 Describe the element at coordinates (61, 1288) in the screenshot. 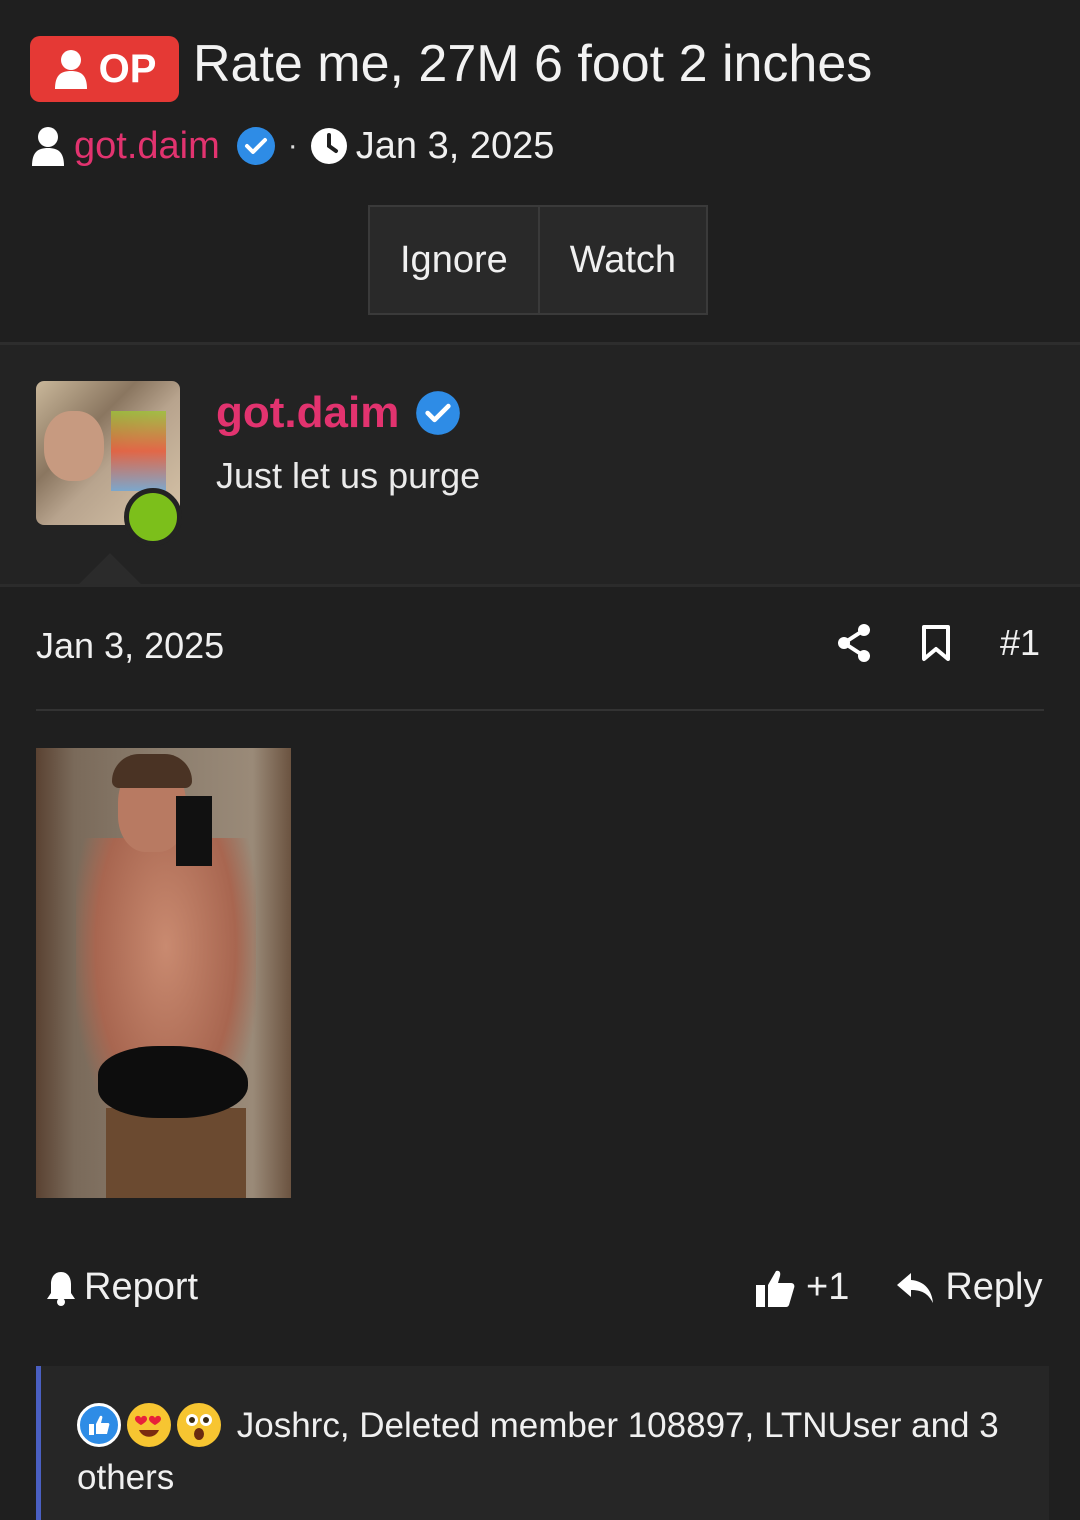

I see `bell-icon` at that location.